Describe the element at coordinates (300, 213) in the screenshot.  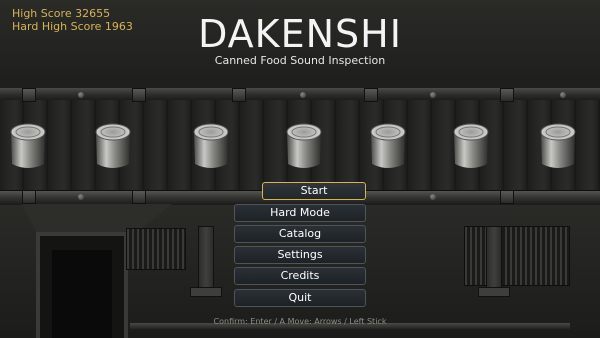
I see `hard-mode-button: Hard Mode` at that location.